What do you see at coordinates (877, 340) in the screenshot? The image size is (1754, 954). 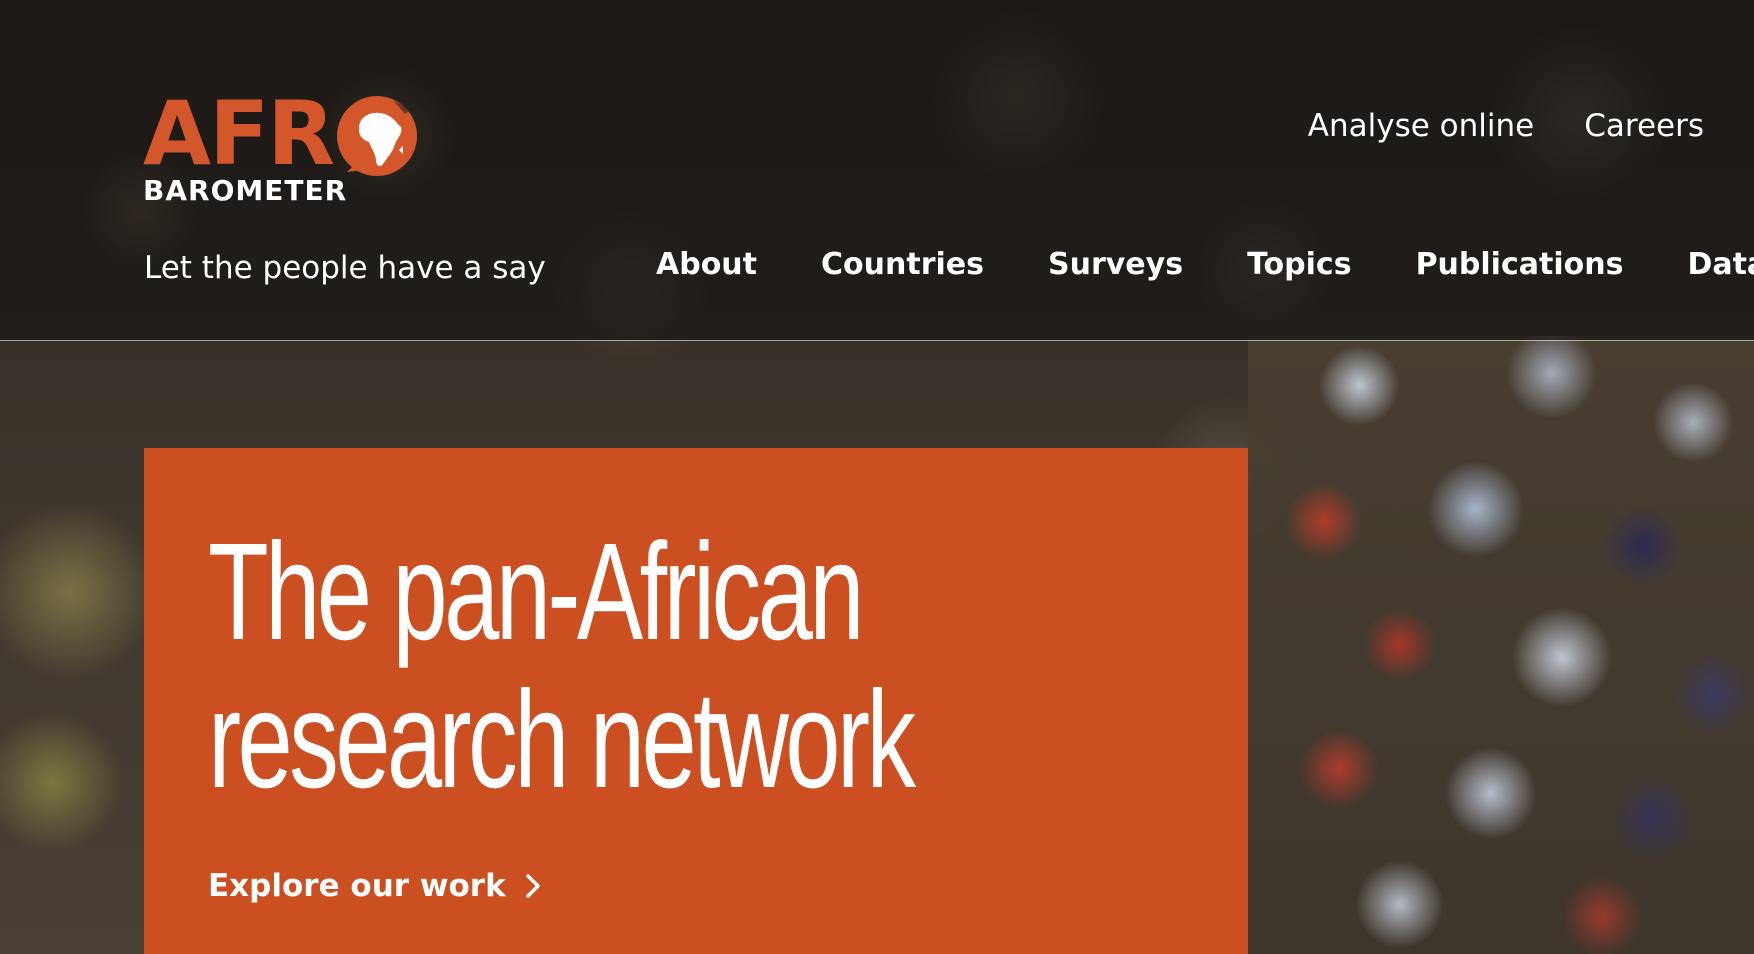 I see `header-divider` at bounding box center [877, 340].